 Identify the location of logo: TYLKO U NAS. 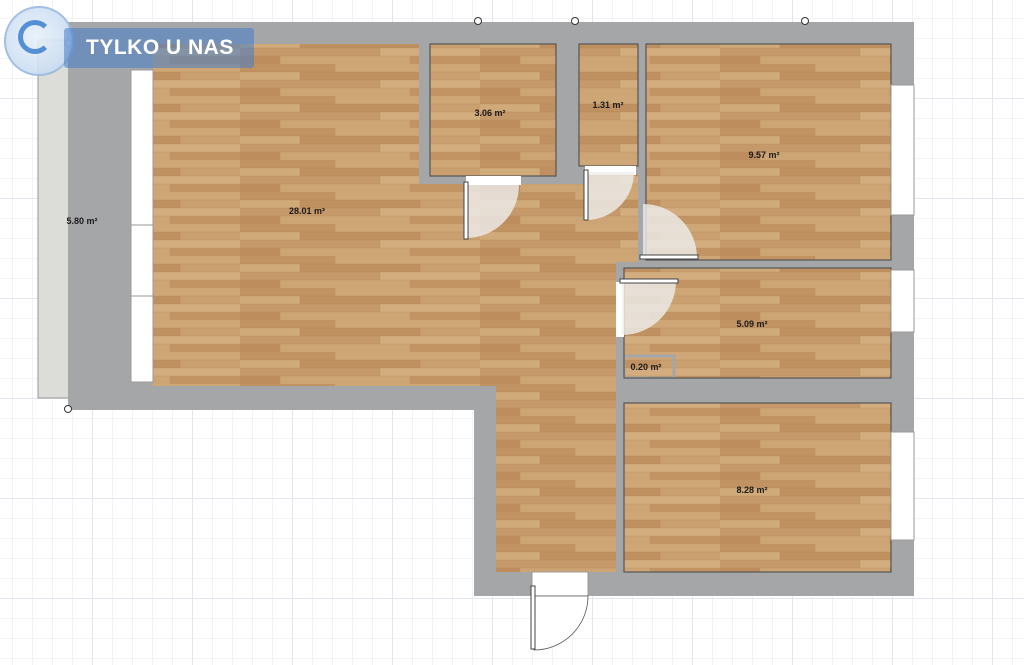
(129, 43).